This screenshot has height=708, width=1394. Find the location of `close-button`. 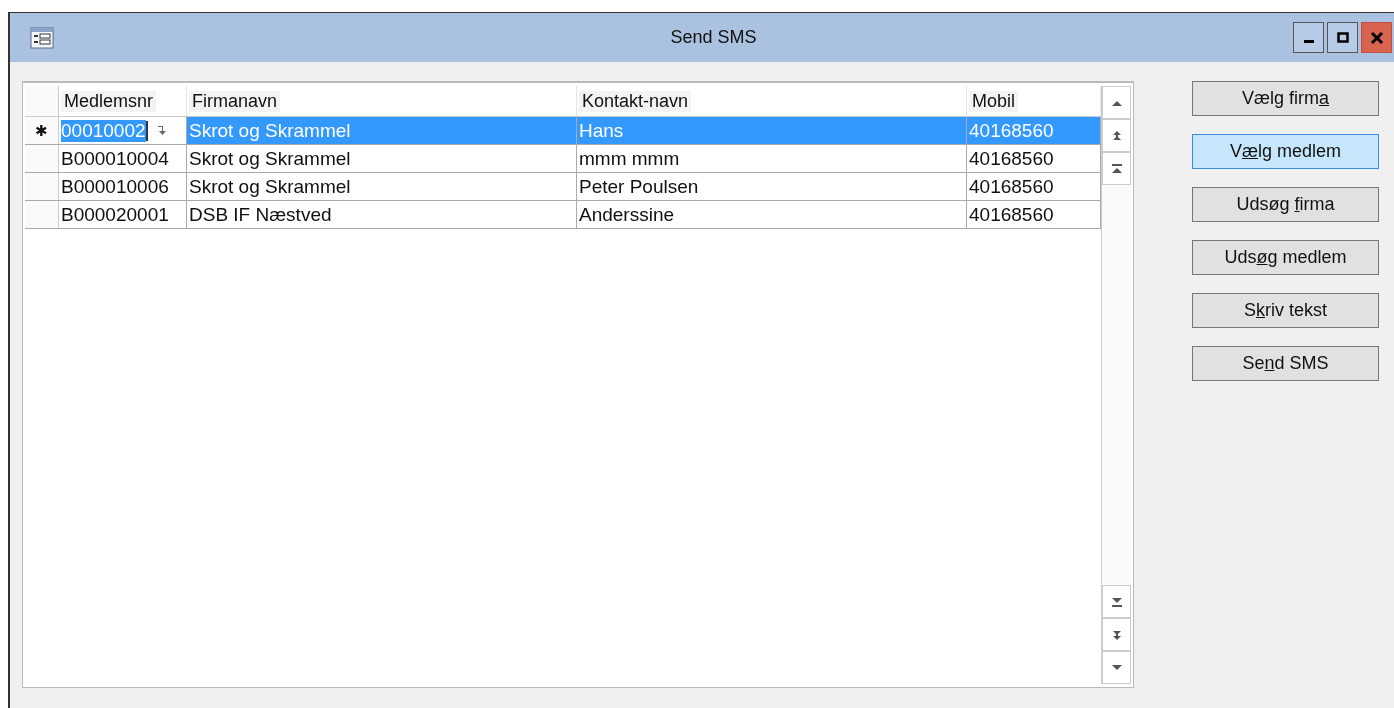

close-button is located at coordinates (1376, 37).